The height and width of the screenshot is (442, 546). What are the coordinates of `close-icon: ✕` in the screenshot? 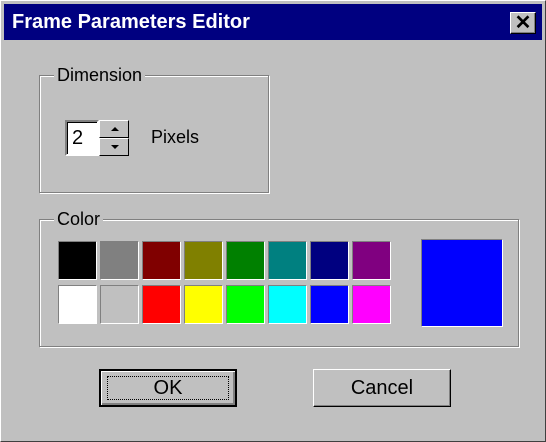 It's located at (523, 23).